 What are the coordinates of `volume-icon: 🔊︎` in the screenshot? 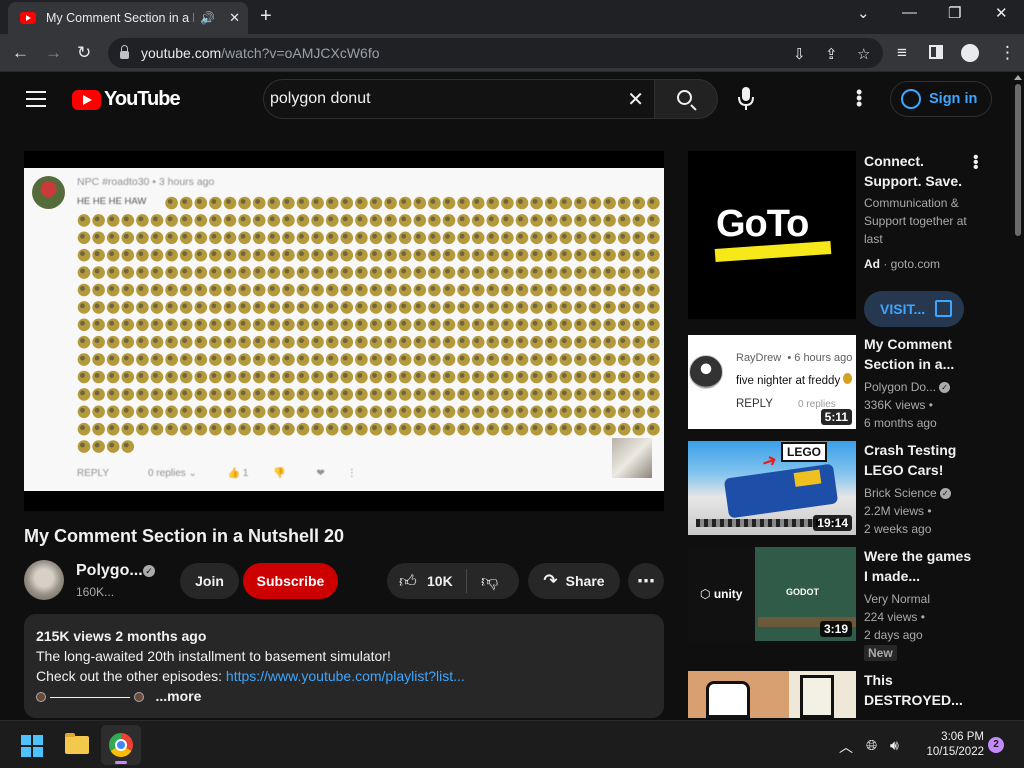 It's located at (894, 745).